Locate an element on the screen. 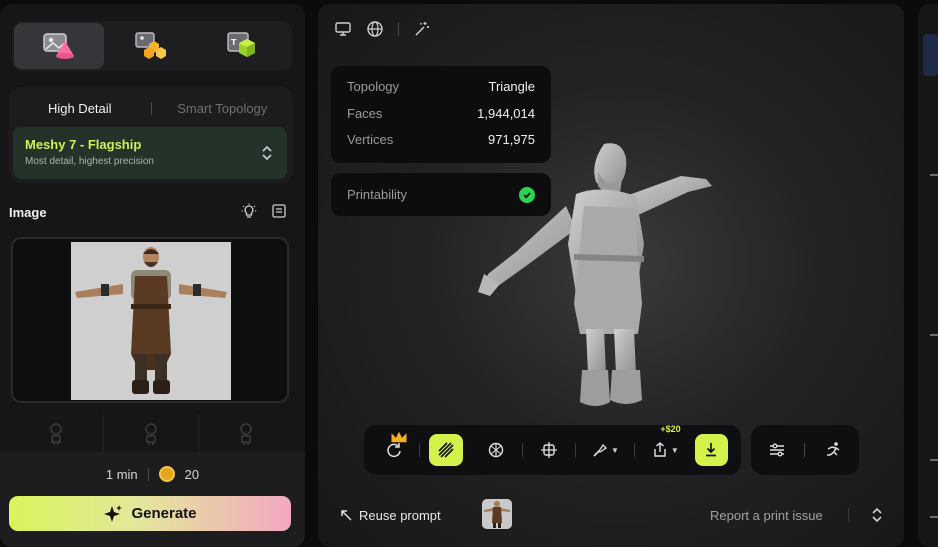  image-section-tools is located at coordinates (264, 211).